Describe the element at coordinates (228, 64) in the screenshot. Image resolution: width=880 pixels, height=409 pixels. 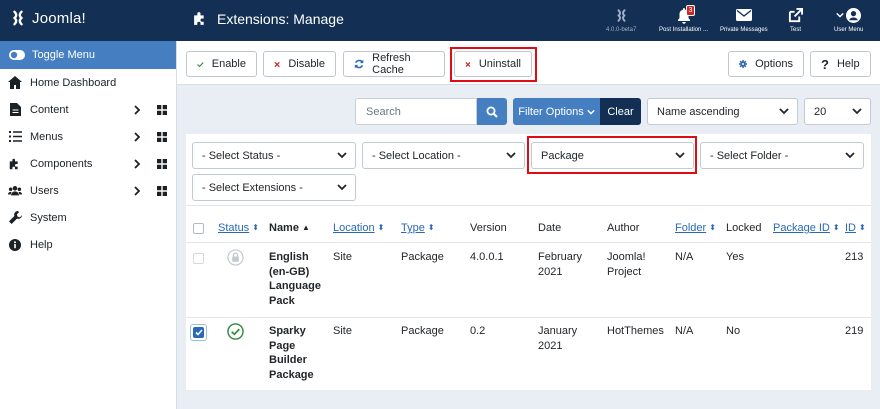
I see `enable-label: Enable` at that location.